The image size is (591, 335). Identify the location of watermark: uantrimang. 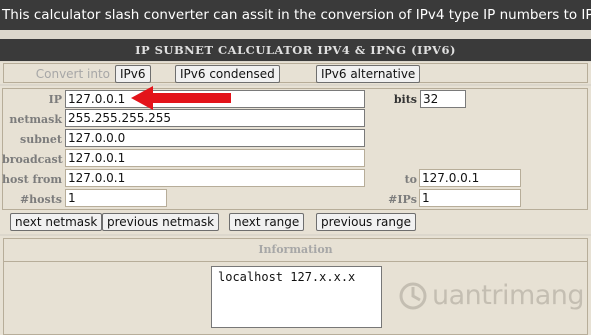
(491, 295).